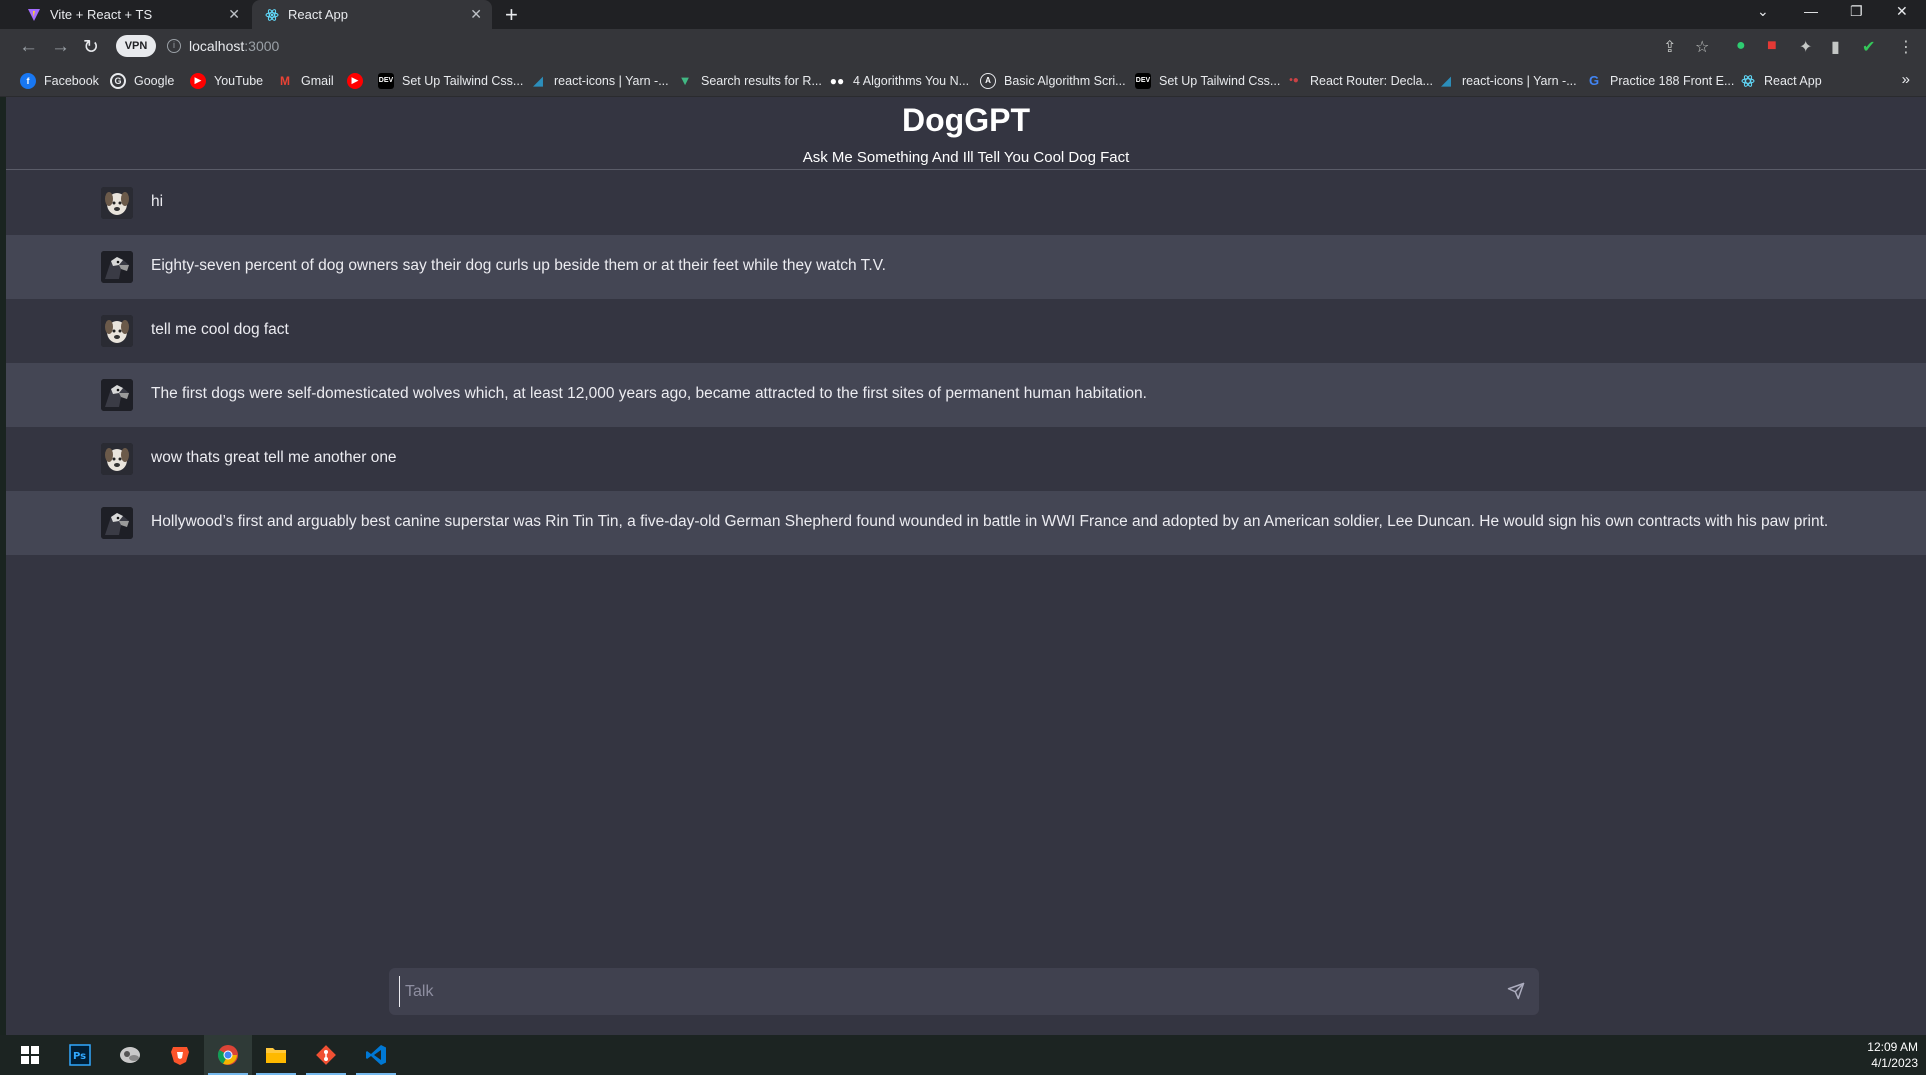 The height and width of the screenshot is (1075, 1926). What do you see at coordinates (276, 1055) in the screenshot?
I see `file-explorer-icon` at bounding box center [276, 1055].